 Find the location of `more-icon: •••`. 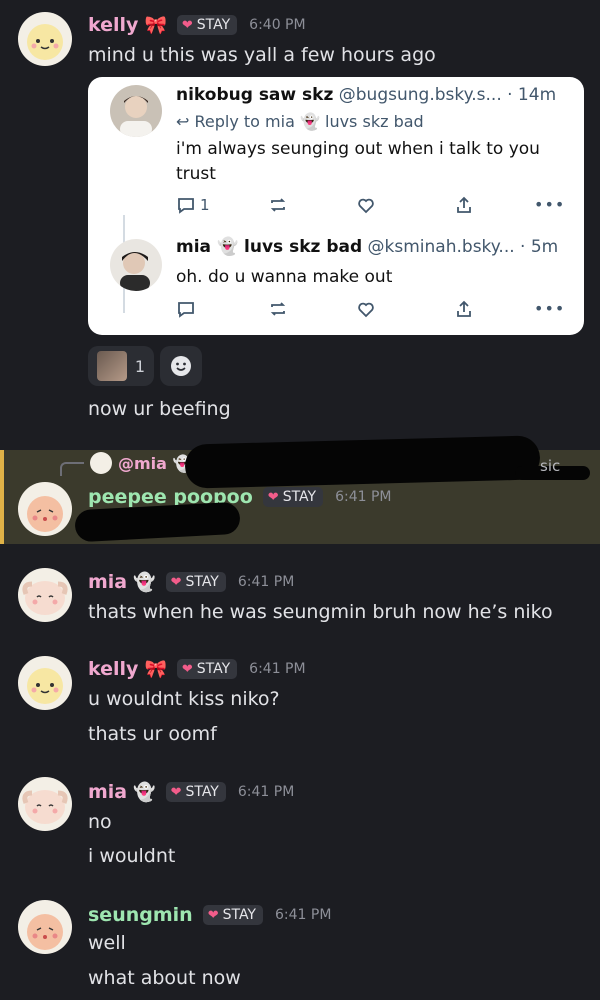

more-icon: ••• is located at coordinates (550, 308).